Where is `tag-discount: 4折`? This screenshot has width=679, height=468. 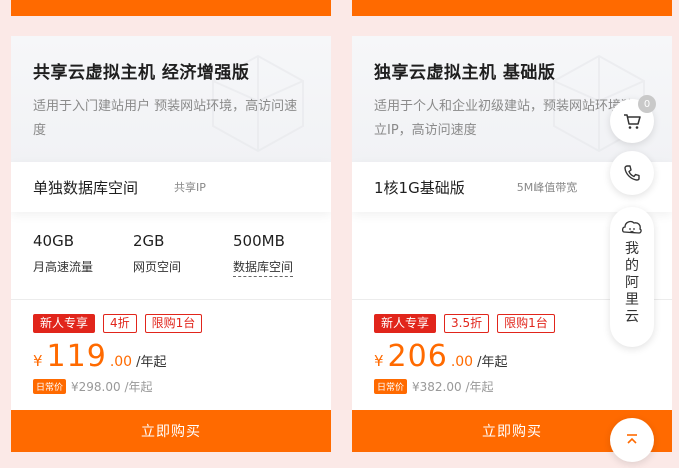
tag-discount: 4折 is located at coordinates (120, 323).